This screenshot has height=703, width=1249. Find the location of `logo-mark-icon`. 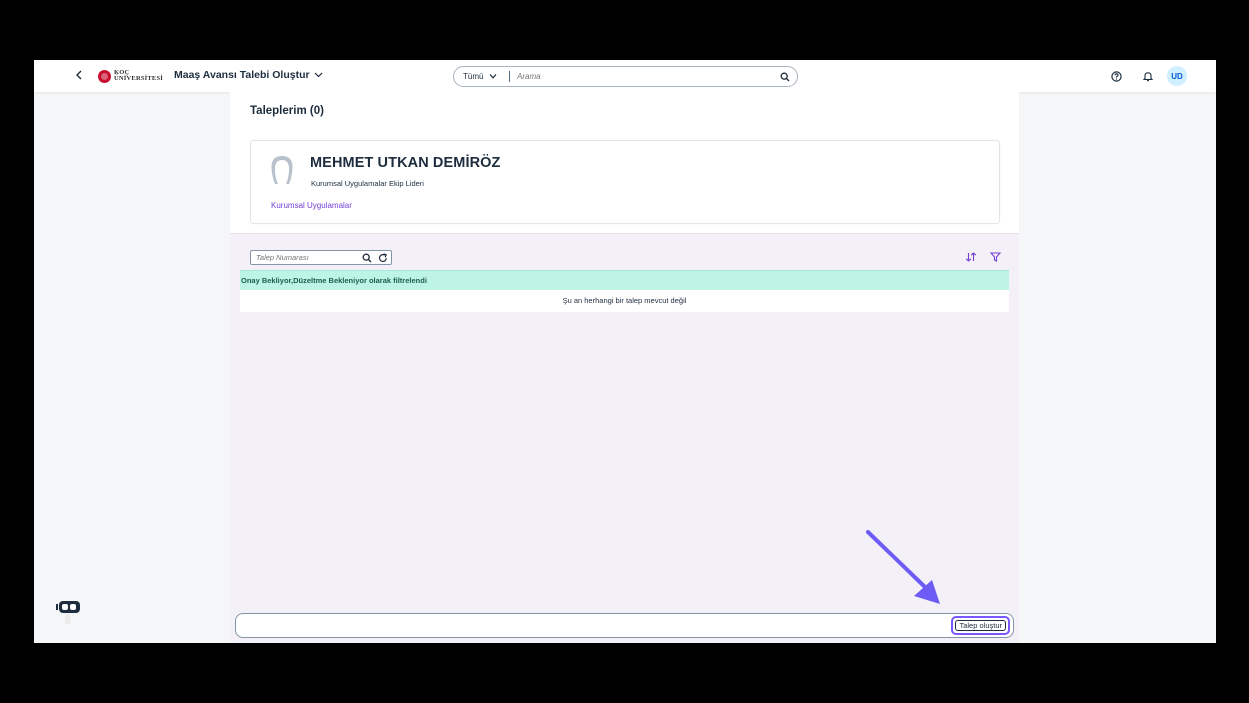

logo-mark-icon is located at coordinates (104, 76).